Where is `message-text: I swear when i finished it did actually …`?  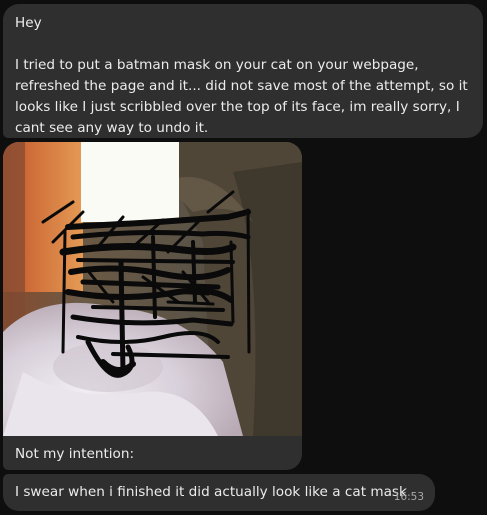 message-text: I swear when i finished it did actually … is located at coordinates (211, 492).